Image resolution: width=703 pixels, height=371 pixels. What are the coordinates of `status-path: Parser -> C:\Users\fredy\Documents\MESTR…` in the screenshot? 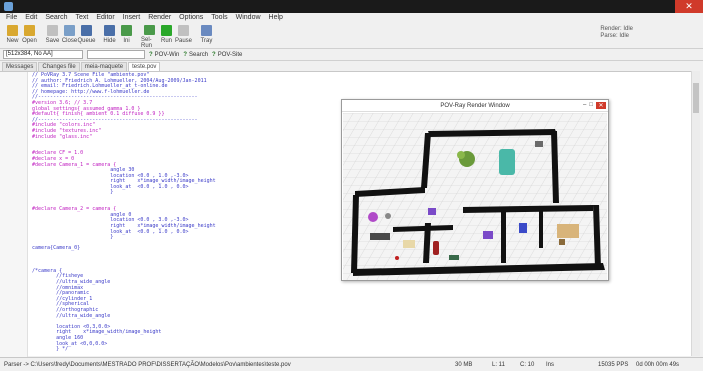 It's located at (147, 365).